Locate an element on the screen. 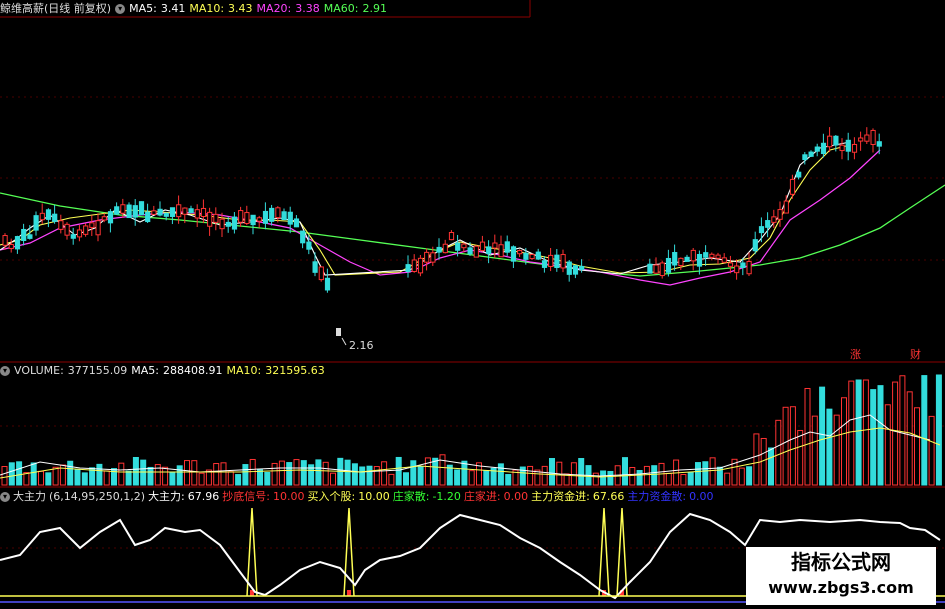  badge-cai: 财 is located at coordinates (915, 354).